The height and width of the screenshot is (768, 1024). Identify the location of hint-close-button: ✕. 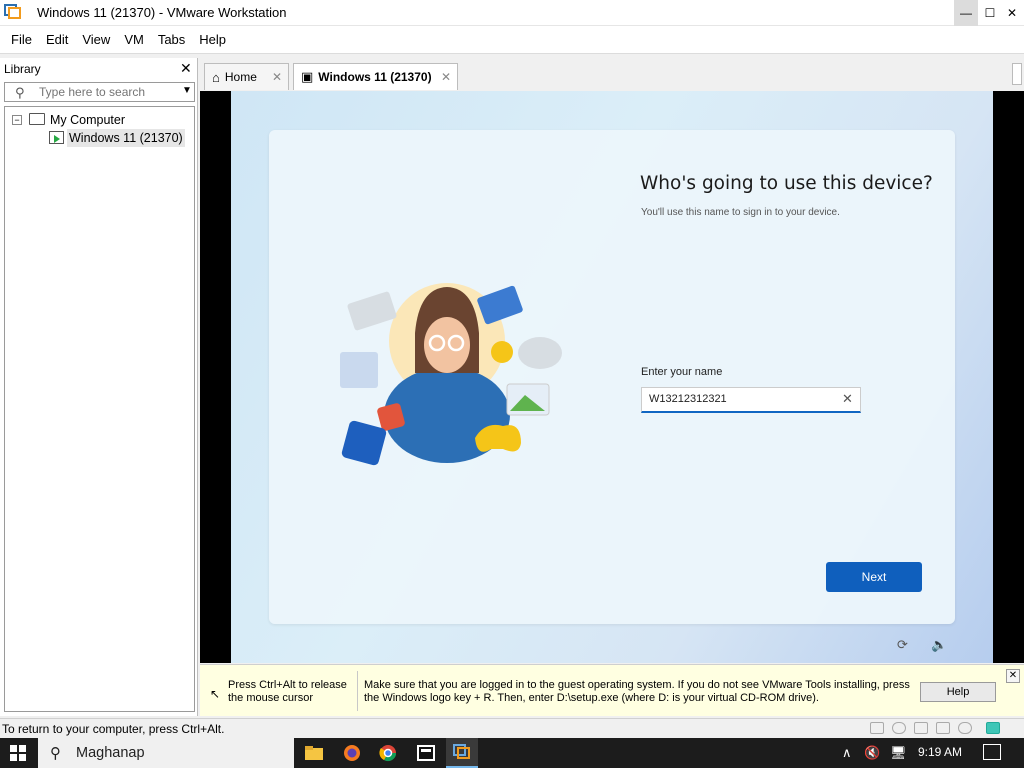
(1013, 676).